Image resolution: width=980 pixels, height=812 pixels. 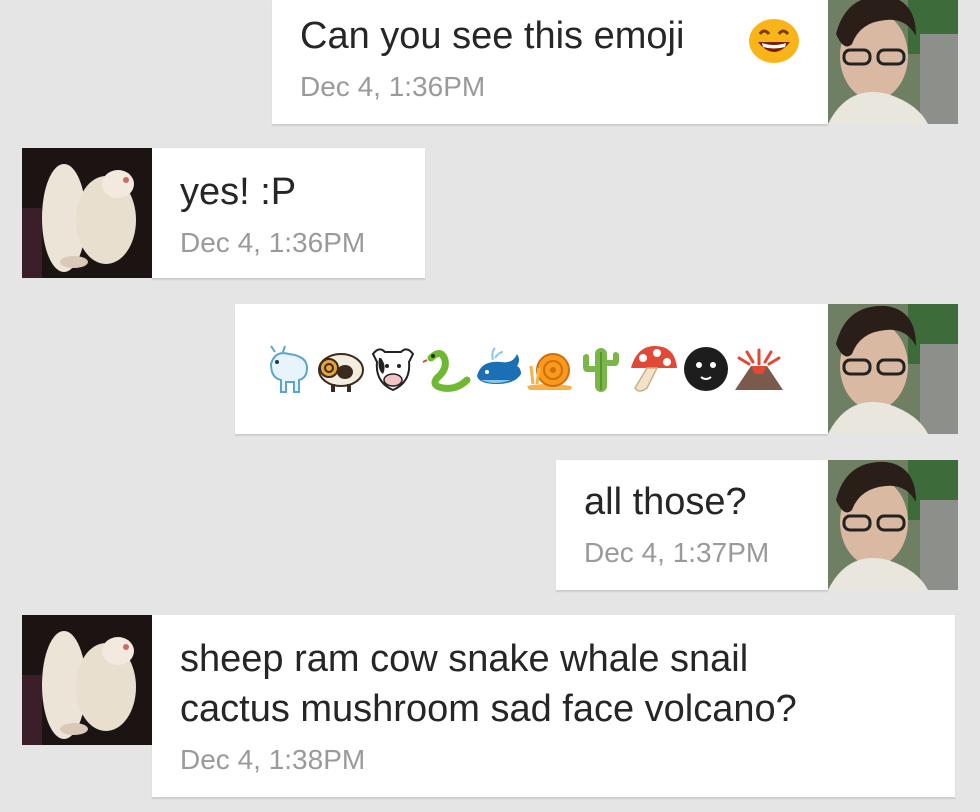 I want to click on message-timestamp: Dec 4, 1:38PM, so click(x=273, y=759).